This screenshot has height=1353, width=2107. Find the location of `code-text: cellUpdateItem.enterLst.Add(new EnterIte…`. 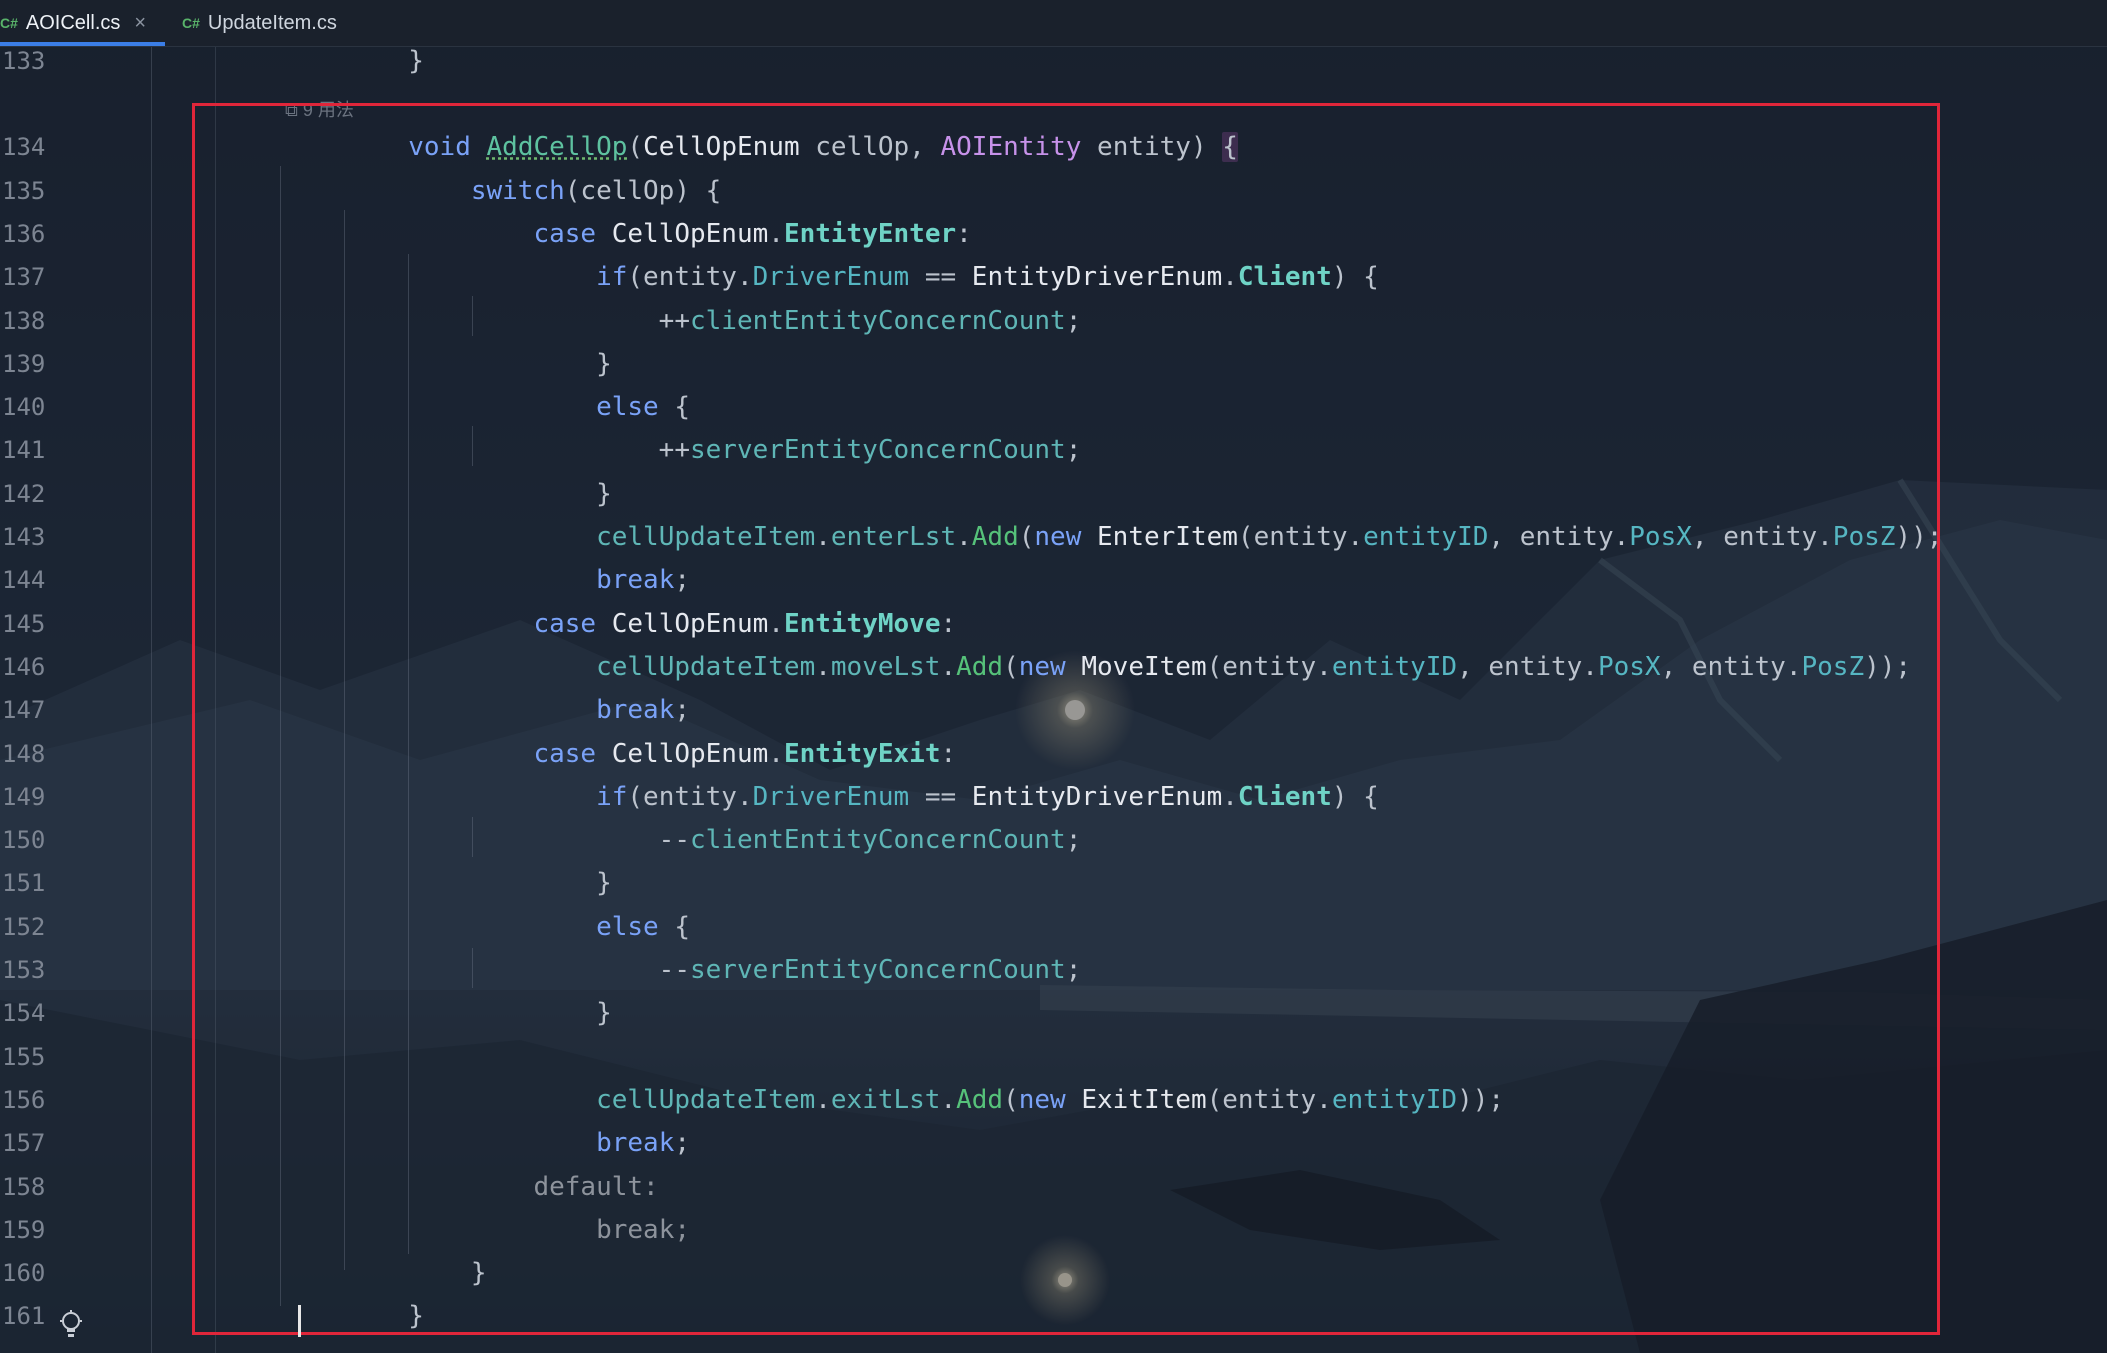

code-text: cellUpdateItem.enterLst.Add(new EnterIte… is located at coordinates (1112, 537).